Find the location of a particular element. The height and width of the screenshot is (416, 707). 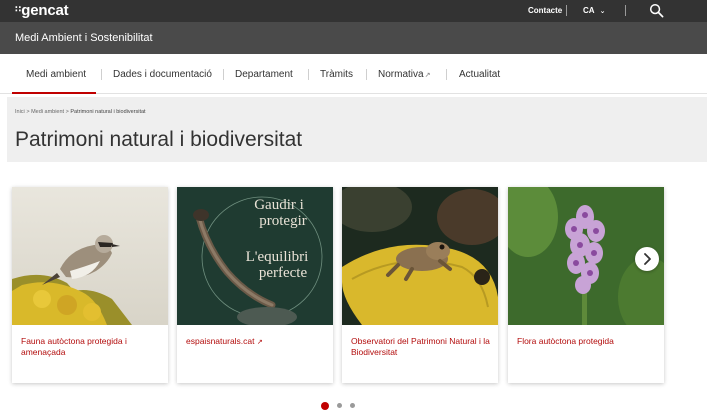

language-label: CA is located at coordinates (589, 10).